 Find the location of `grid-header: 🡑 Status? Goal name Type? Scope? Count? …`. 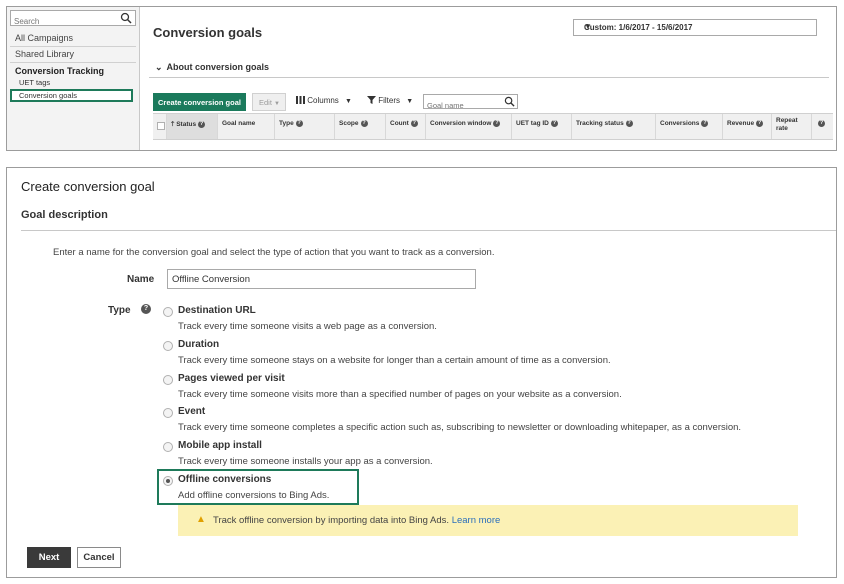

grid-header: 🡑 Status? Goal name Type? Scope? Count? … is located at coordinates (493, 126).